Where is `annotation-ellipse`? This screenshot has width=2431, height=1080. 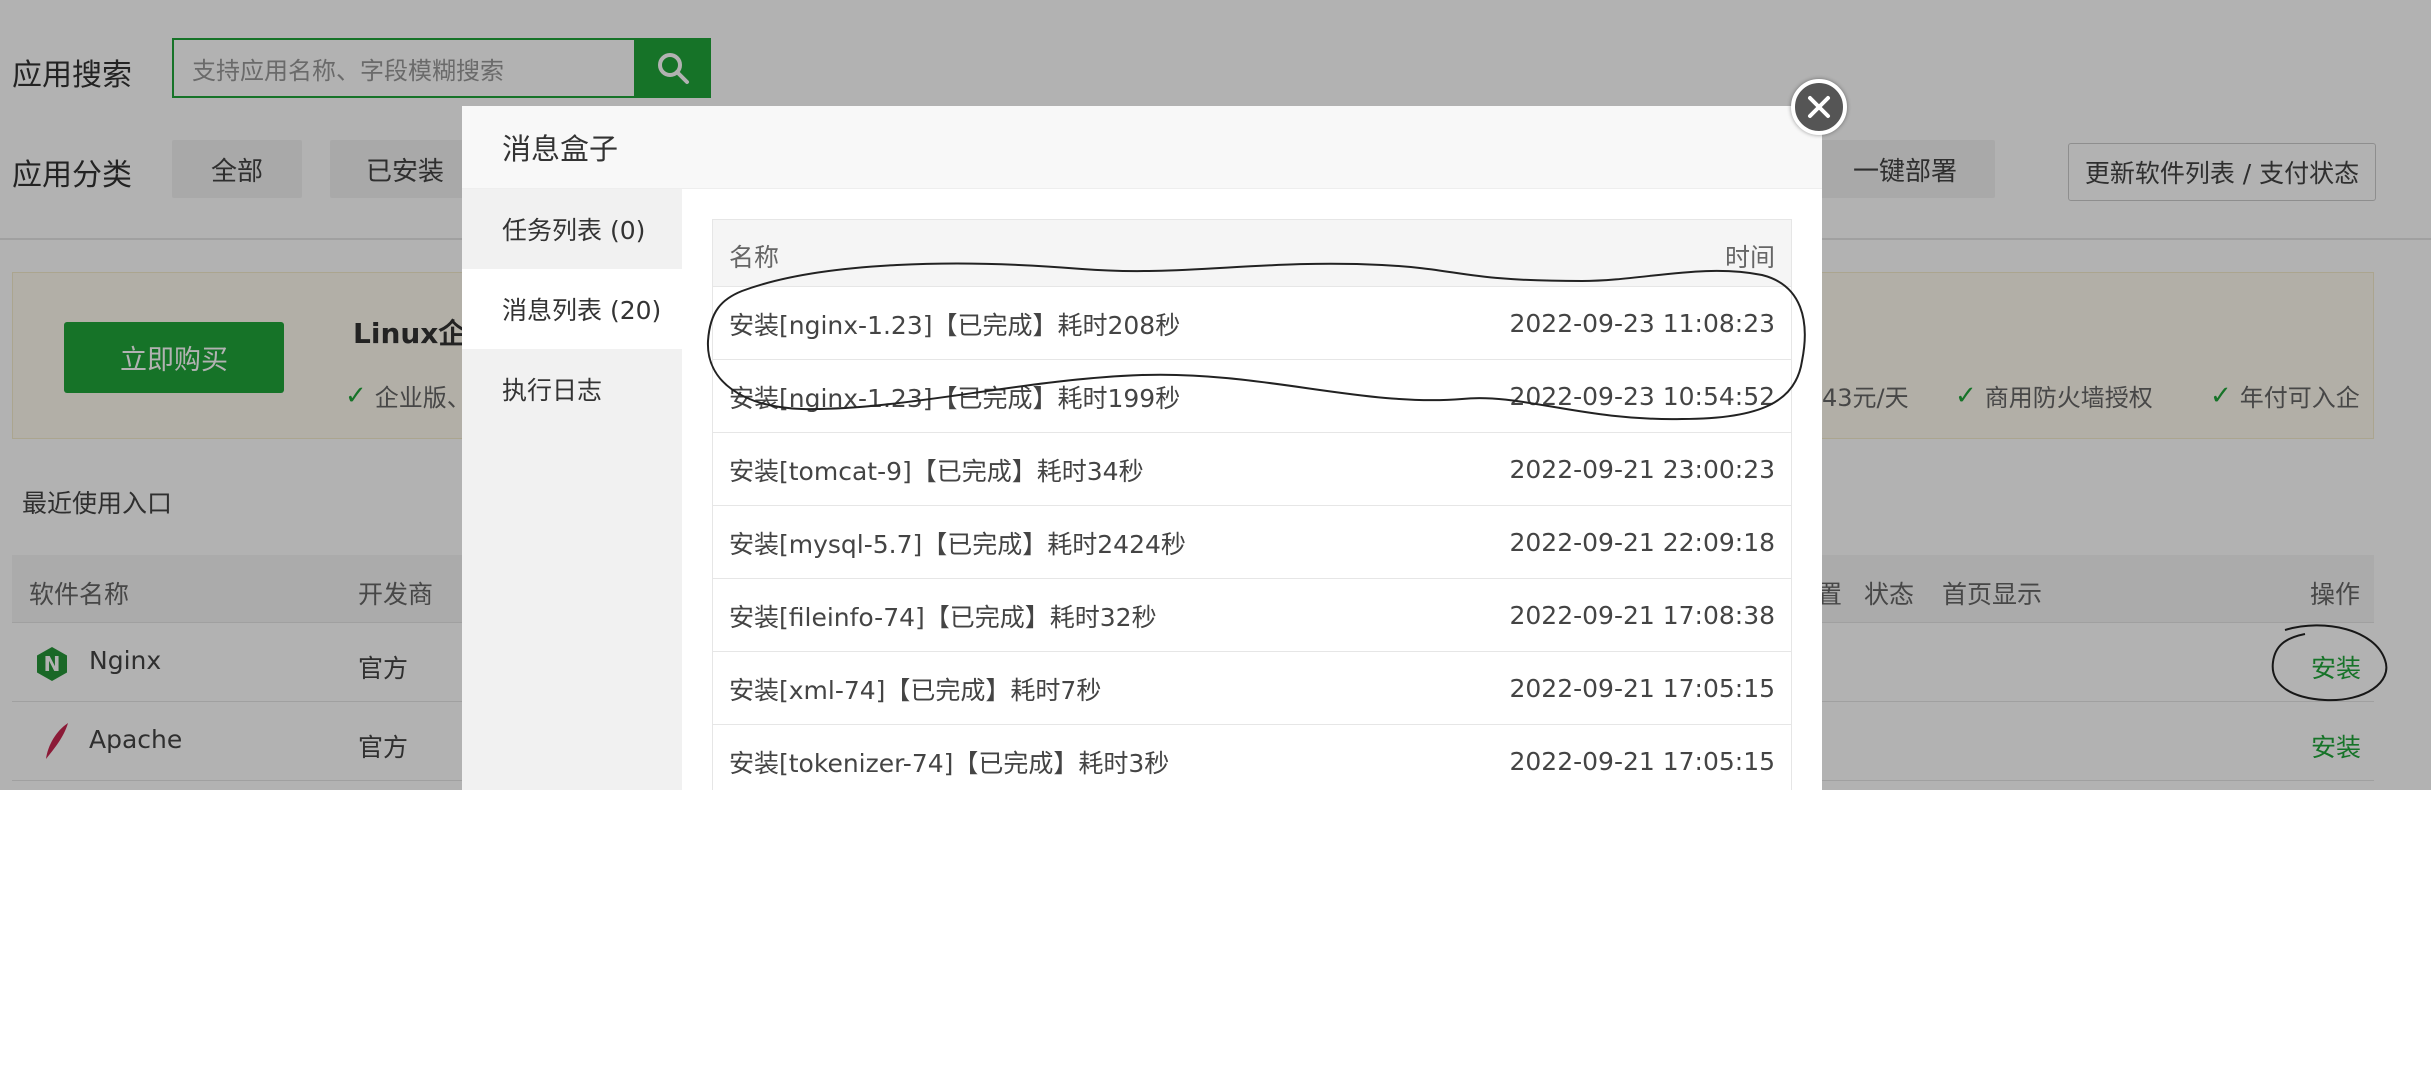
annotation-ellipse is located at coordinates (1256, 341).